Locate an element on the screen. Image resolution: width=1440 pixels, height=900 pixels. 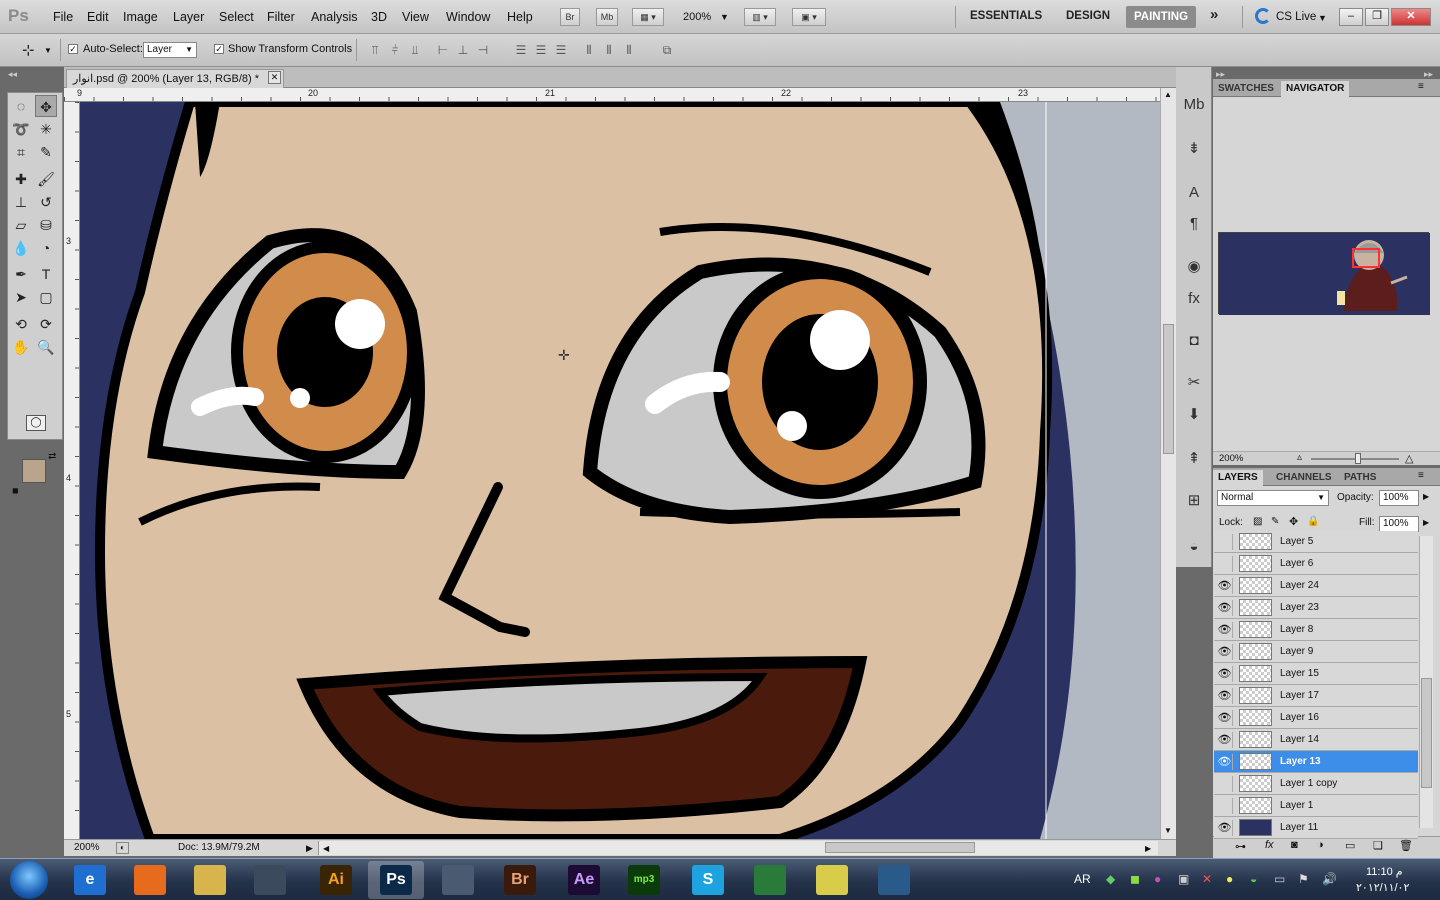
tab-swatches: SWATCHES is located at coordinates (1246, 89).